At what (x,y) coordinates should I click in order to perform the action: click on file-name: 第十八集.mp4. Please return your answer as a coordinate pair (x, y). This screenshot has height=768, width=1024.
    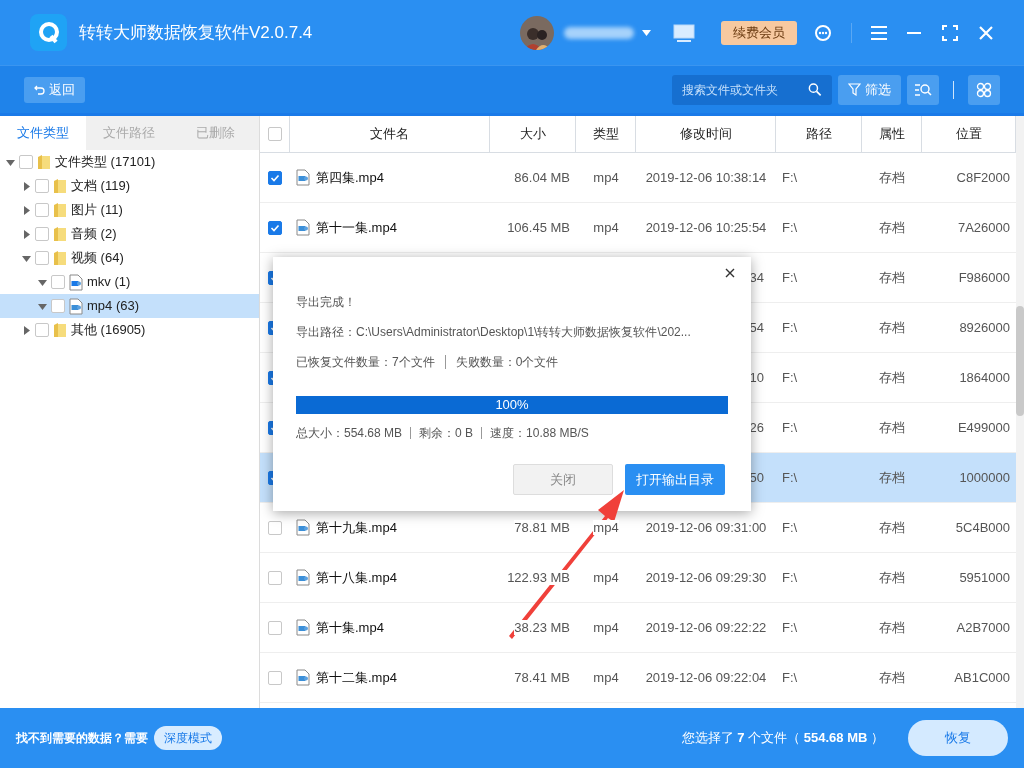
    Looking at the image, I should click on (356, 577).